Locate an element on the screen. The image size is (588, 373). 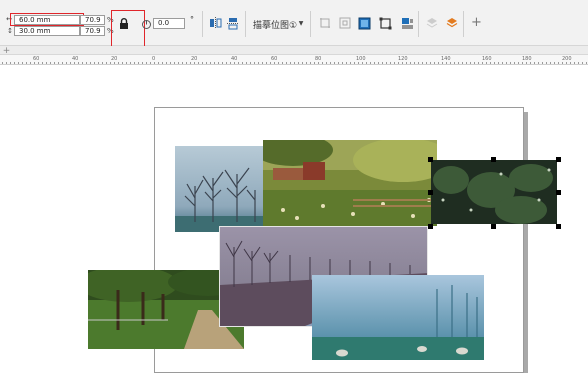
photo-sheep-meadow is located at coordinates (398, 317).